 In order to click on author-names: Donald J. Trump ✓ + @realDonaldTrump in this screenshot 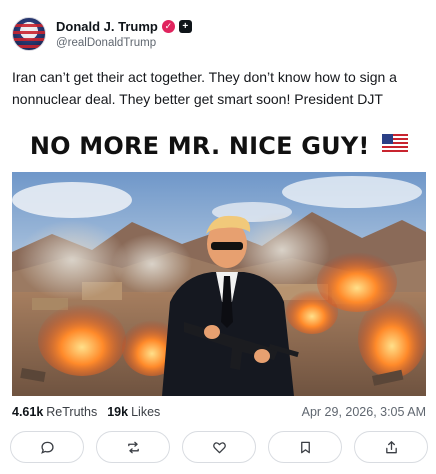, I will do `click(124, 34)`.